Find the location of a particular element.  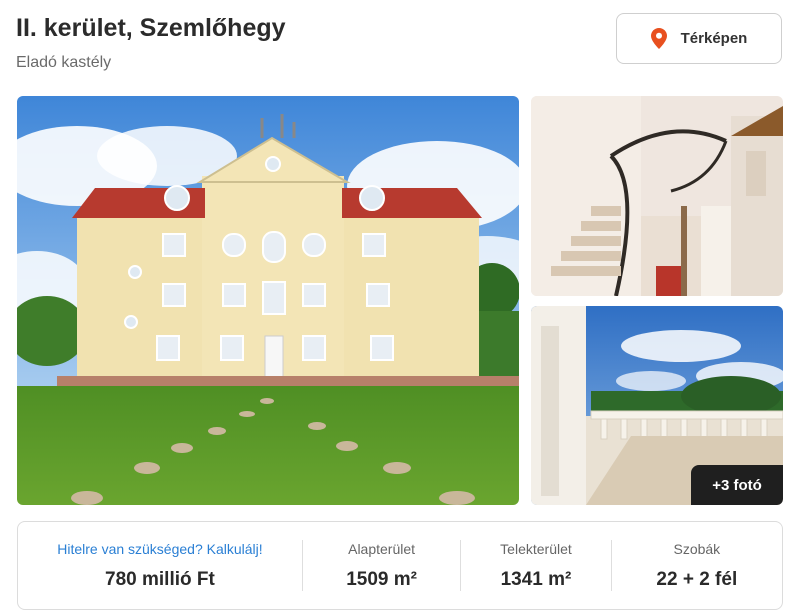

rooms-label: Szobák is located at coordinates (697, 548).